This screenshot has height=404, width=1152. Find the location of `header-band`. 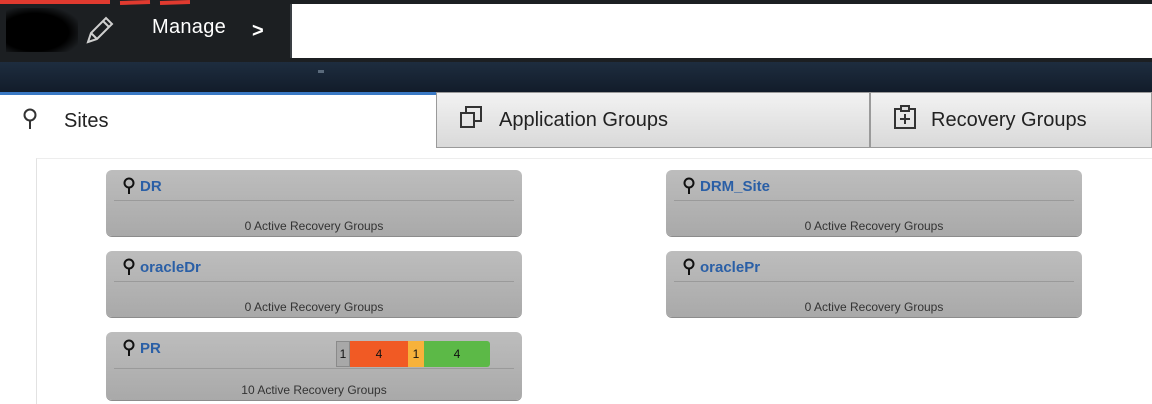

header-band is located at coordinates (576, 77).